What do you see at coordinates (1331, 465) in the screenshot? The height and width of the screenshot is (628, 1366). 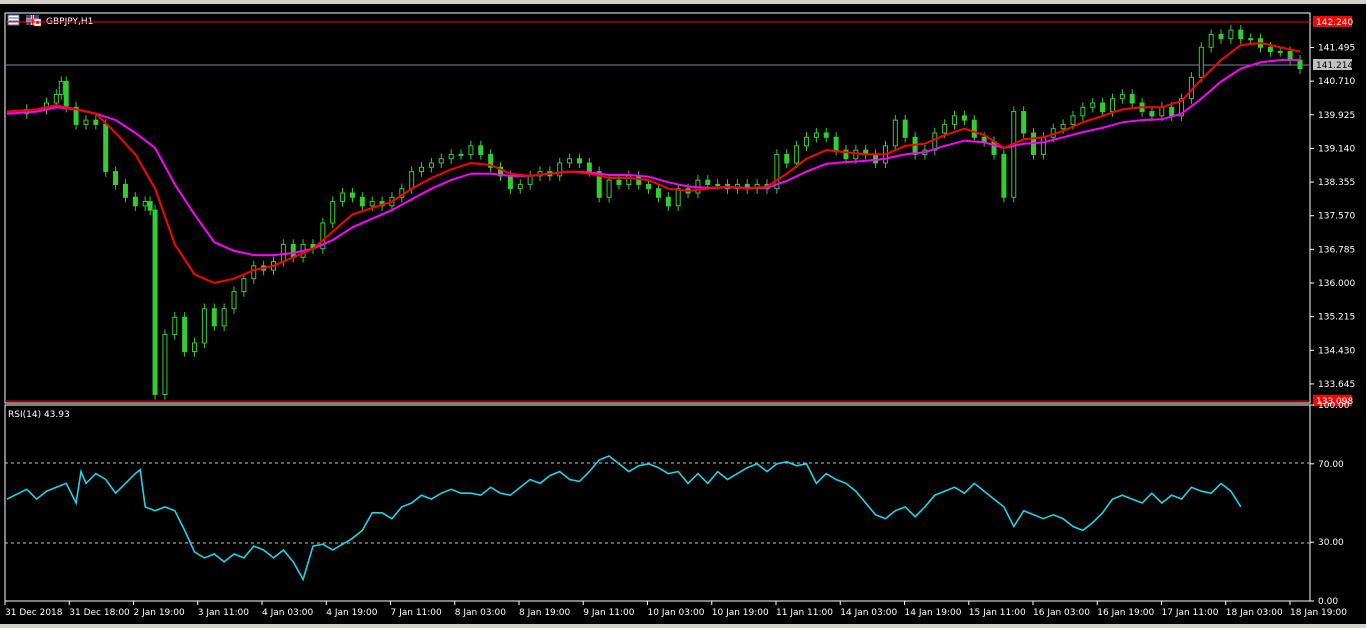 I see `rsi-tick-label: 70.00` at bounding box center [1331, 465].